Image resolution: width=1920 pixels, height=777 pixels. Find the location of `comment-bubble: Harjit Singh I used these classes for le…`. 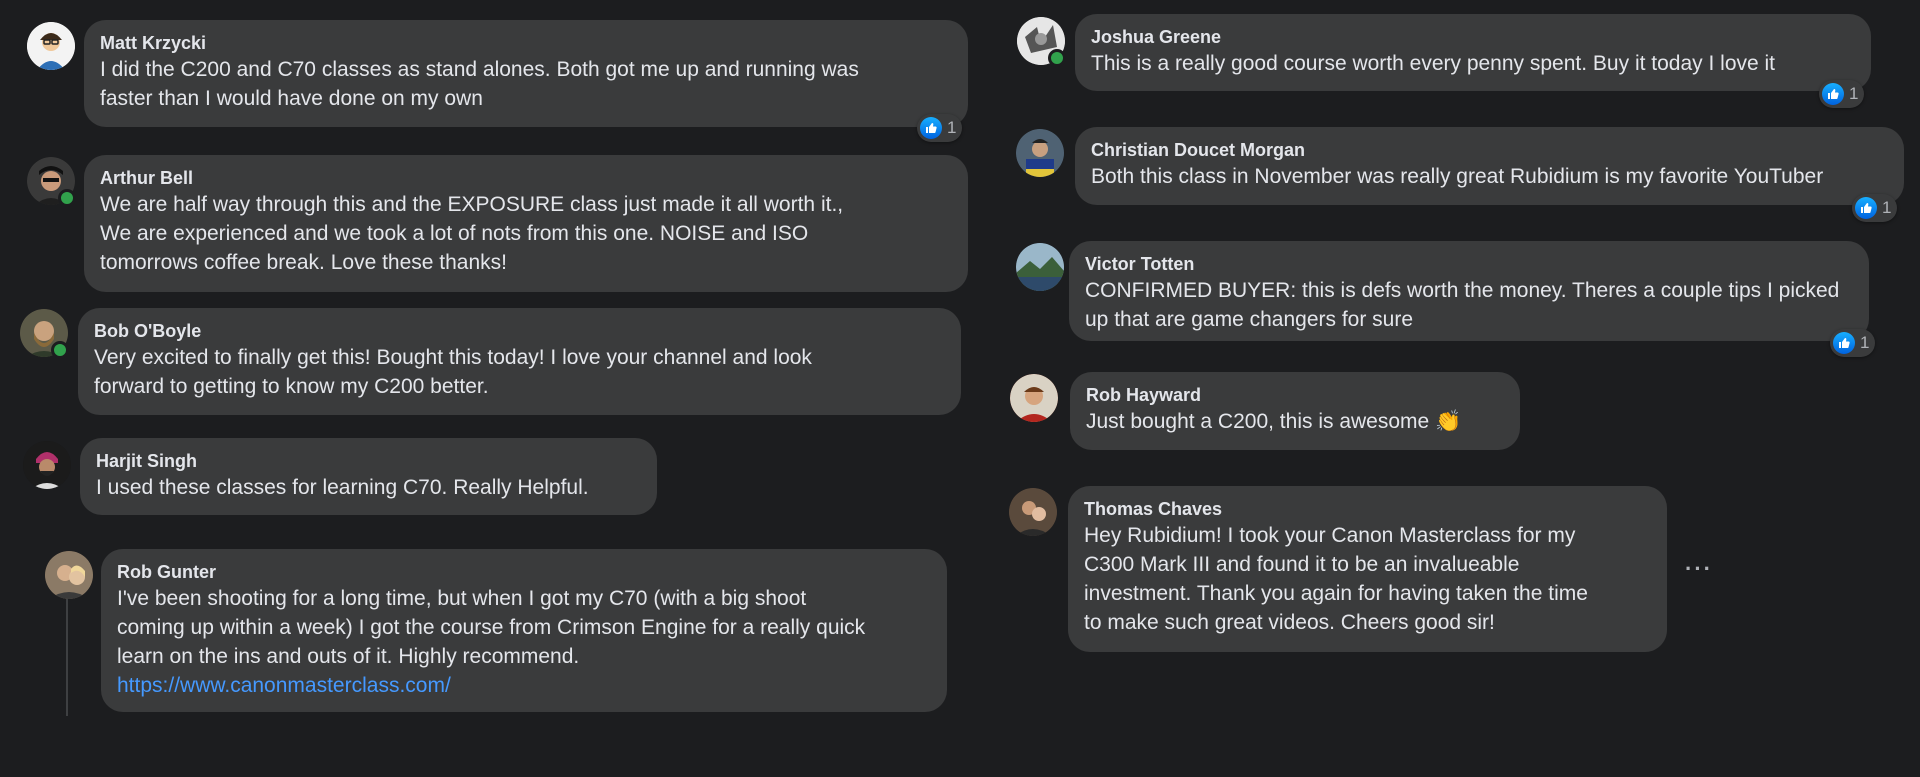

comment-bubble: Harjit Singh I used these classes for le… is located at coordinates (368, 476).